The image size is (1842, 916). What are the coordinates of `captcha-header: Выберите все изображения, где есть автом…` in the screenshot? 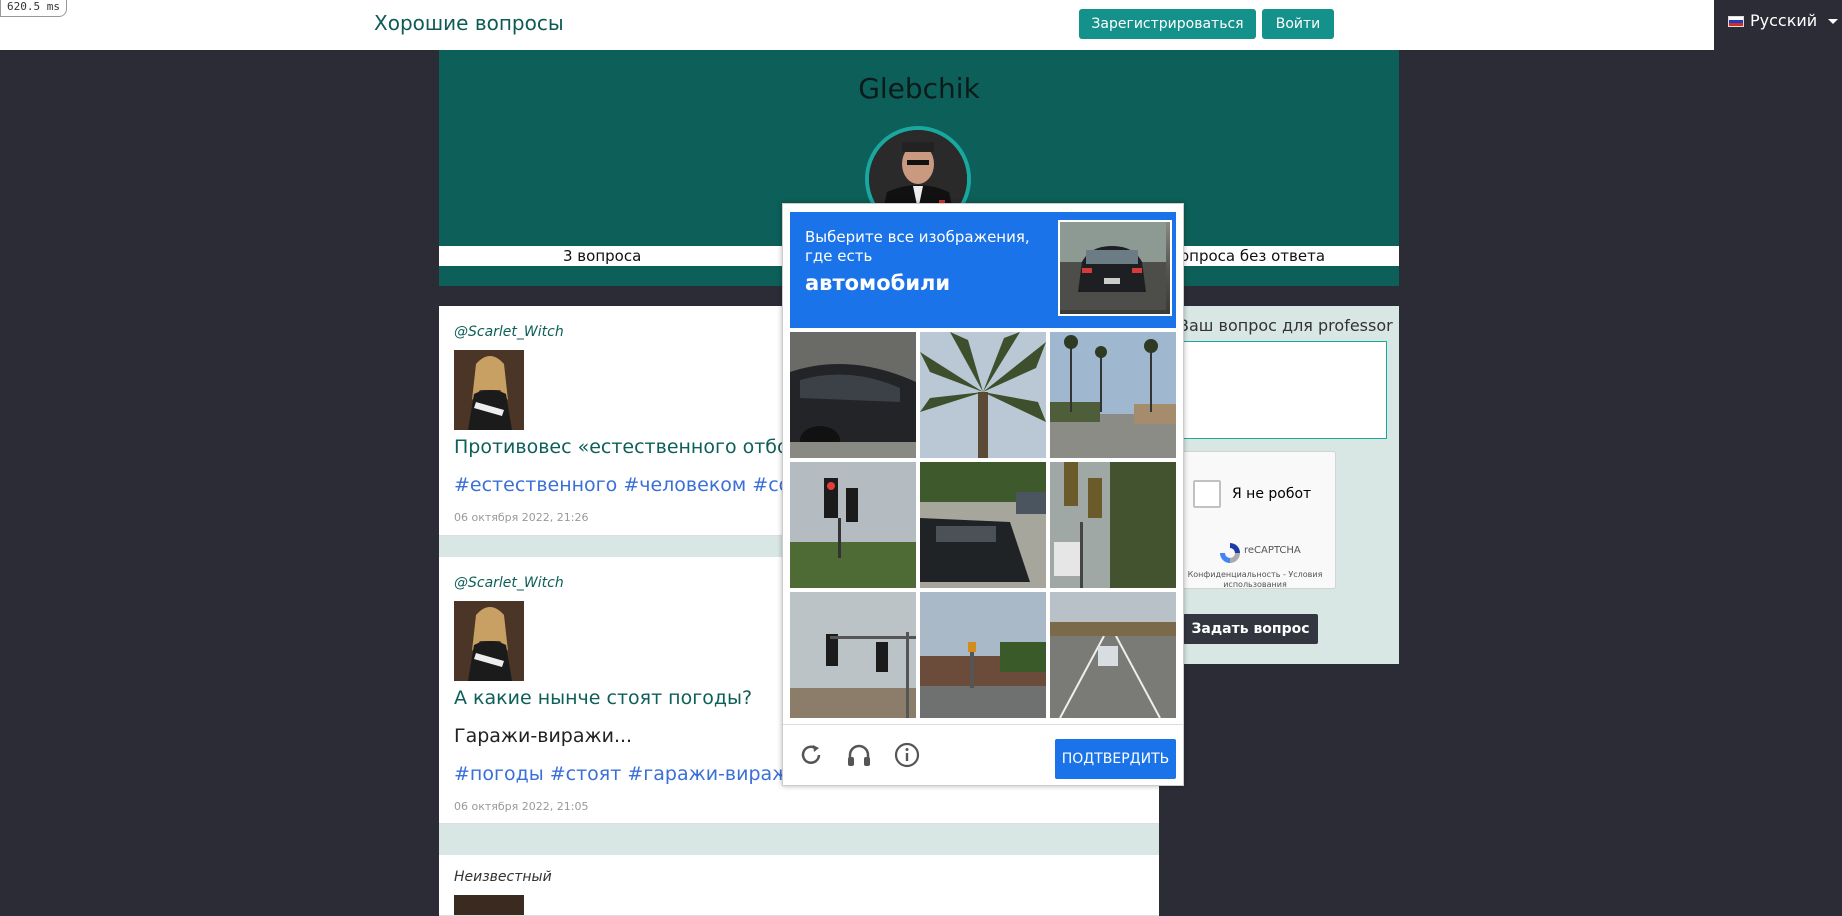 It's located at (983, 270).